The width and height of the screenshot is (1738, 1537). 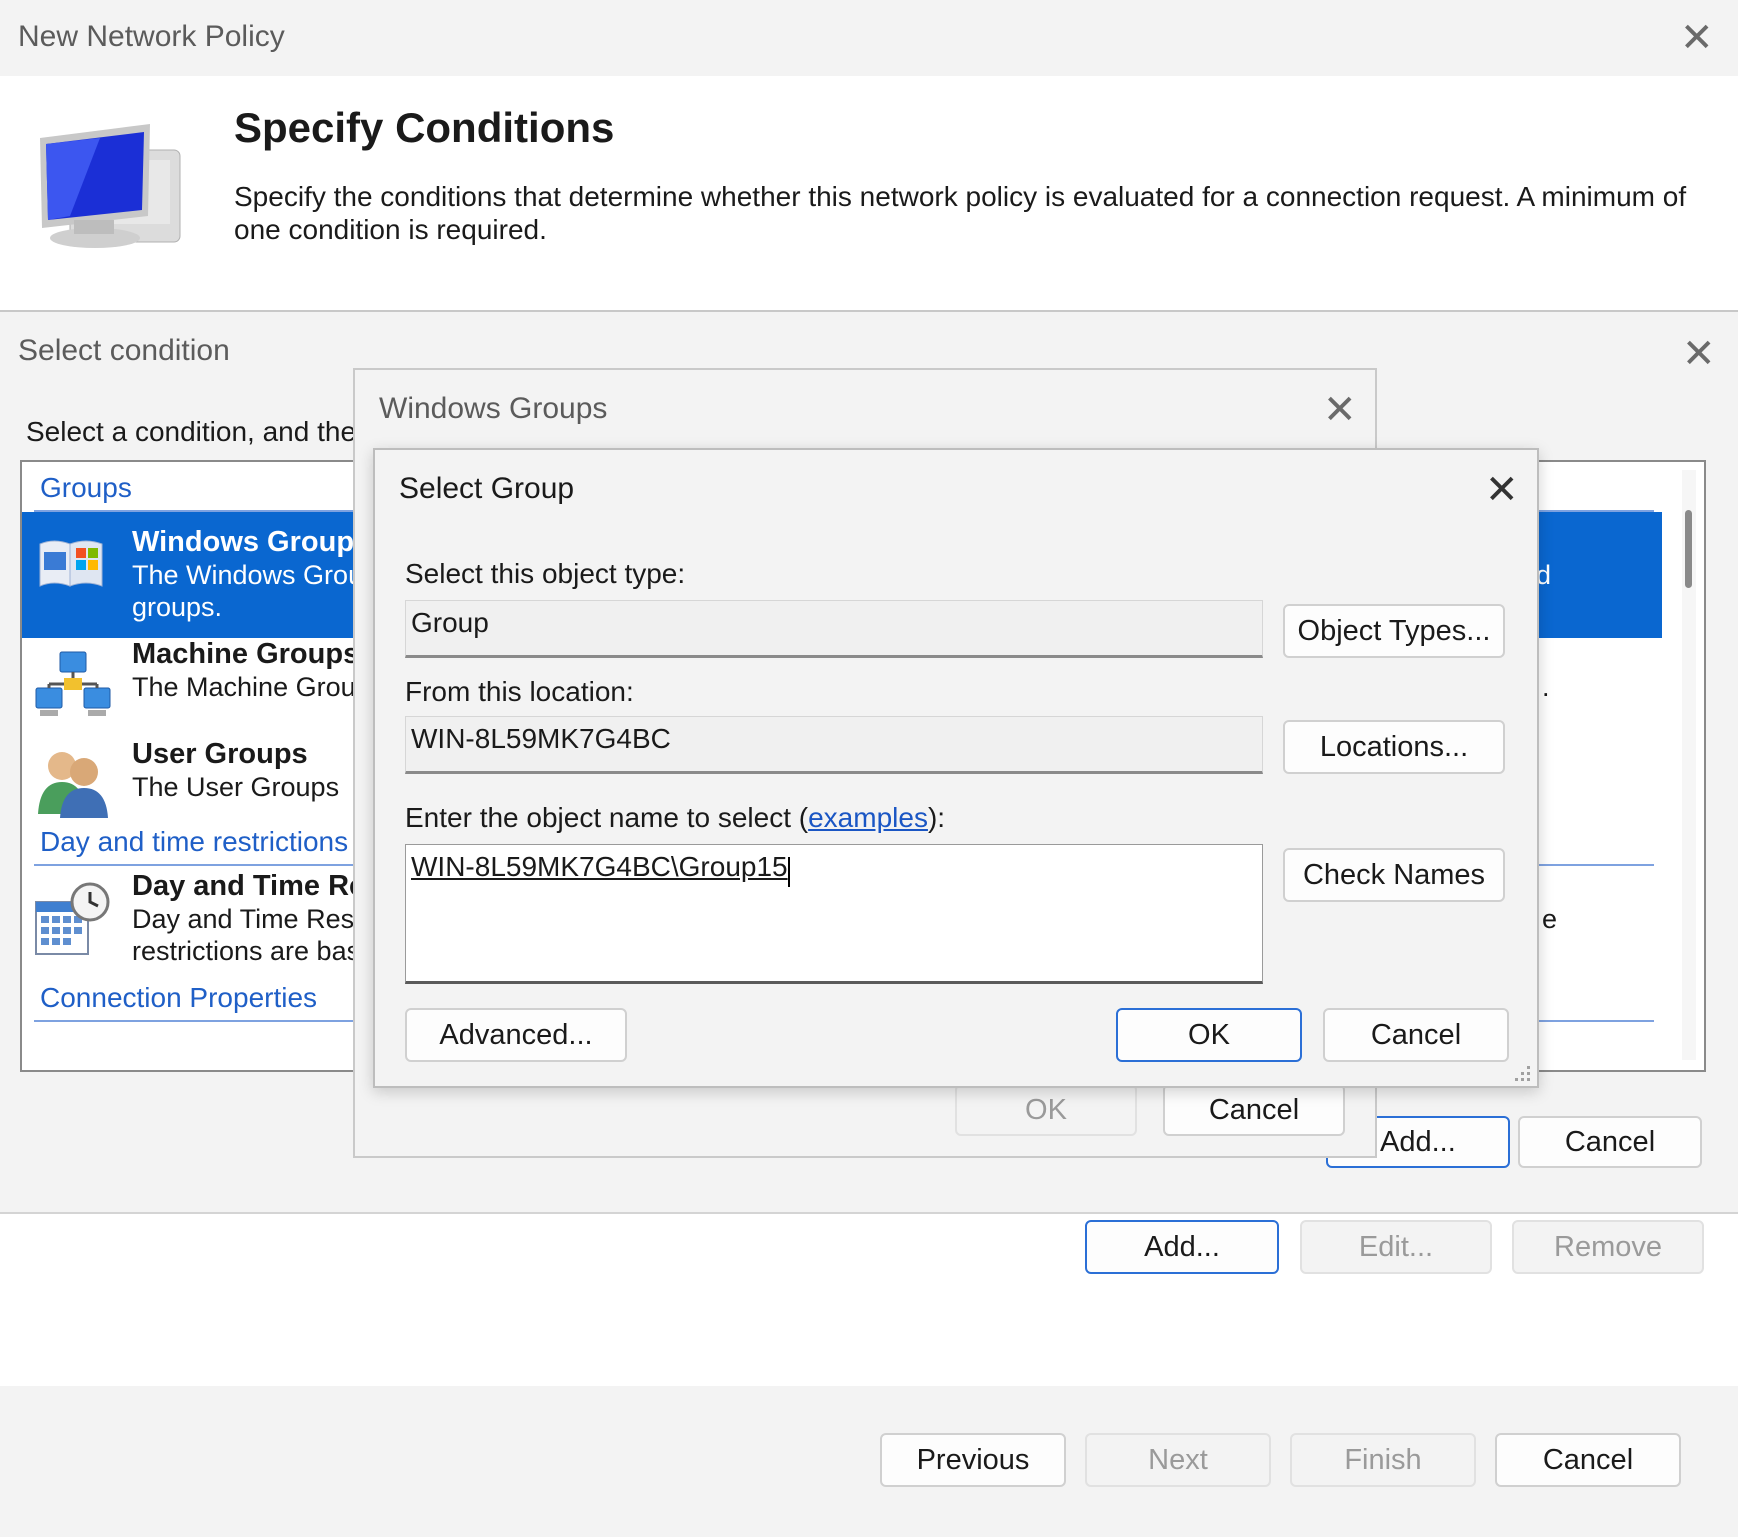 What do you see at coordinates (73, 920) in the screenshot?
I see `calendar-clock-icon` at bounding box center [73, 920].